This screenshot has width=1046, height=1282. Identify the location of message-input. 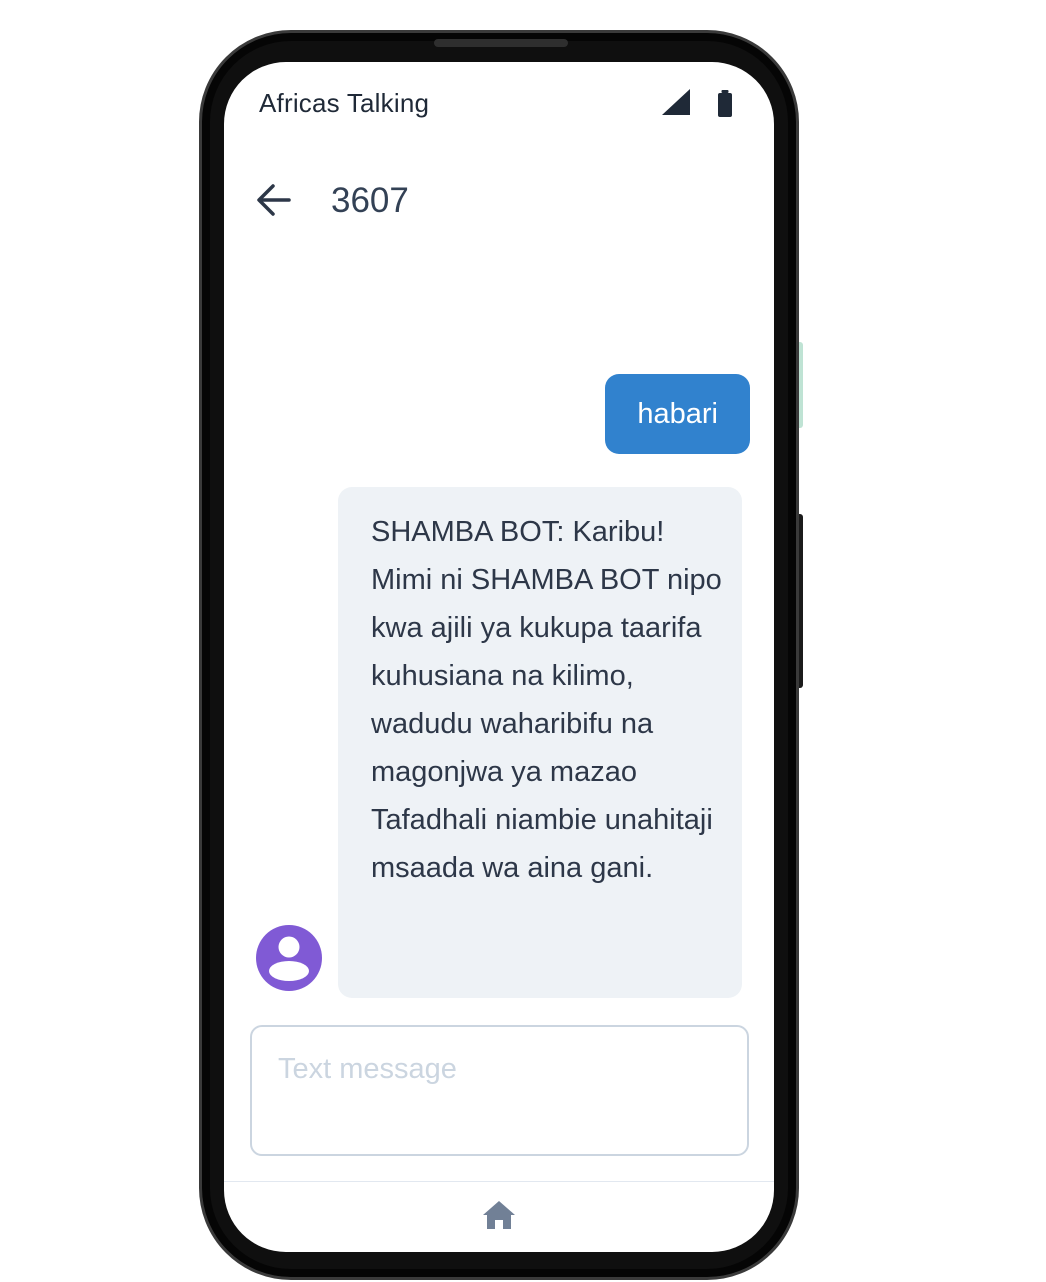
(499, 1090).